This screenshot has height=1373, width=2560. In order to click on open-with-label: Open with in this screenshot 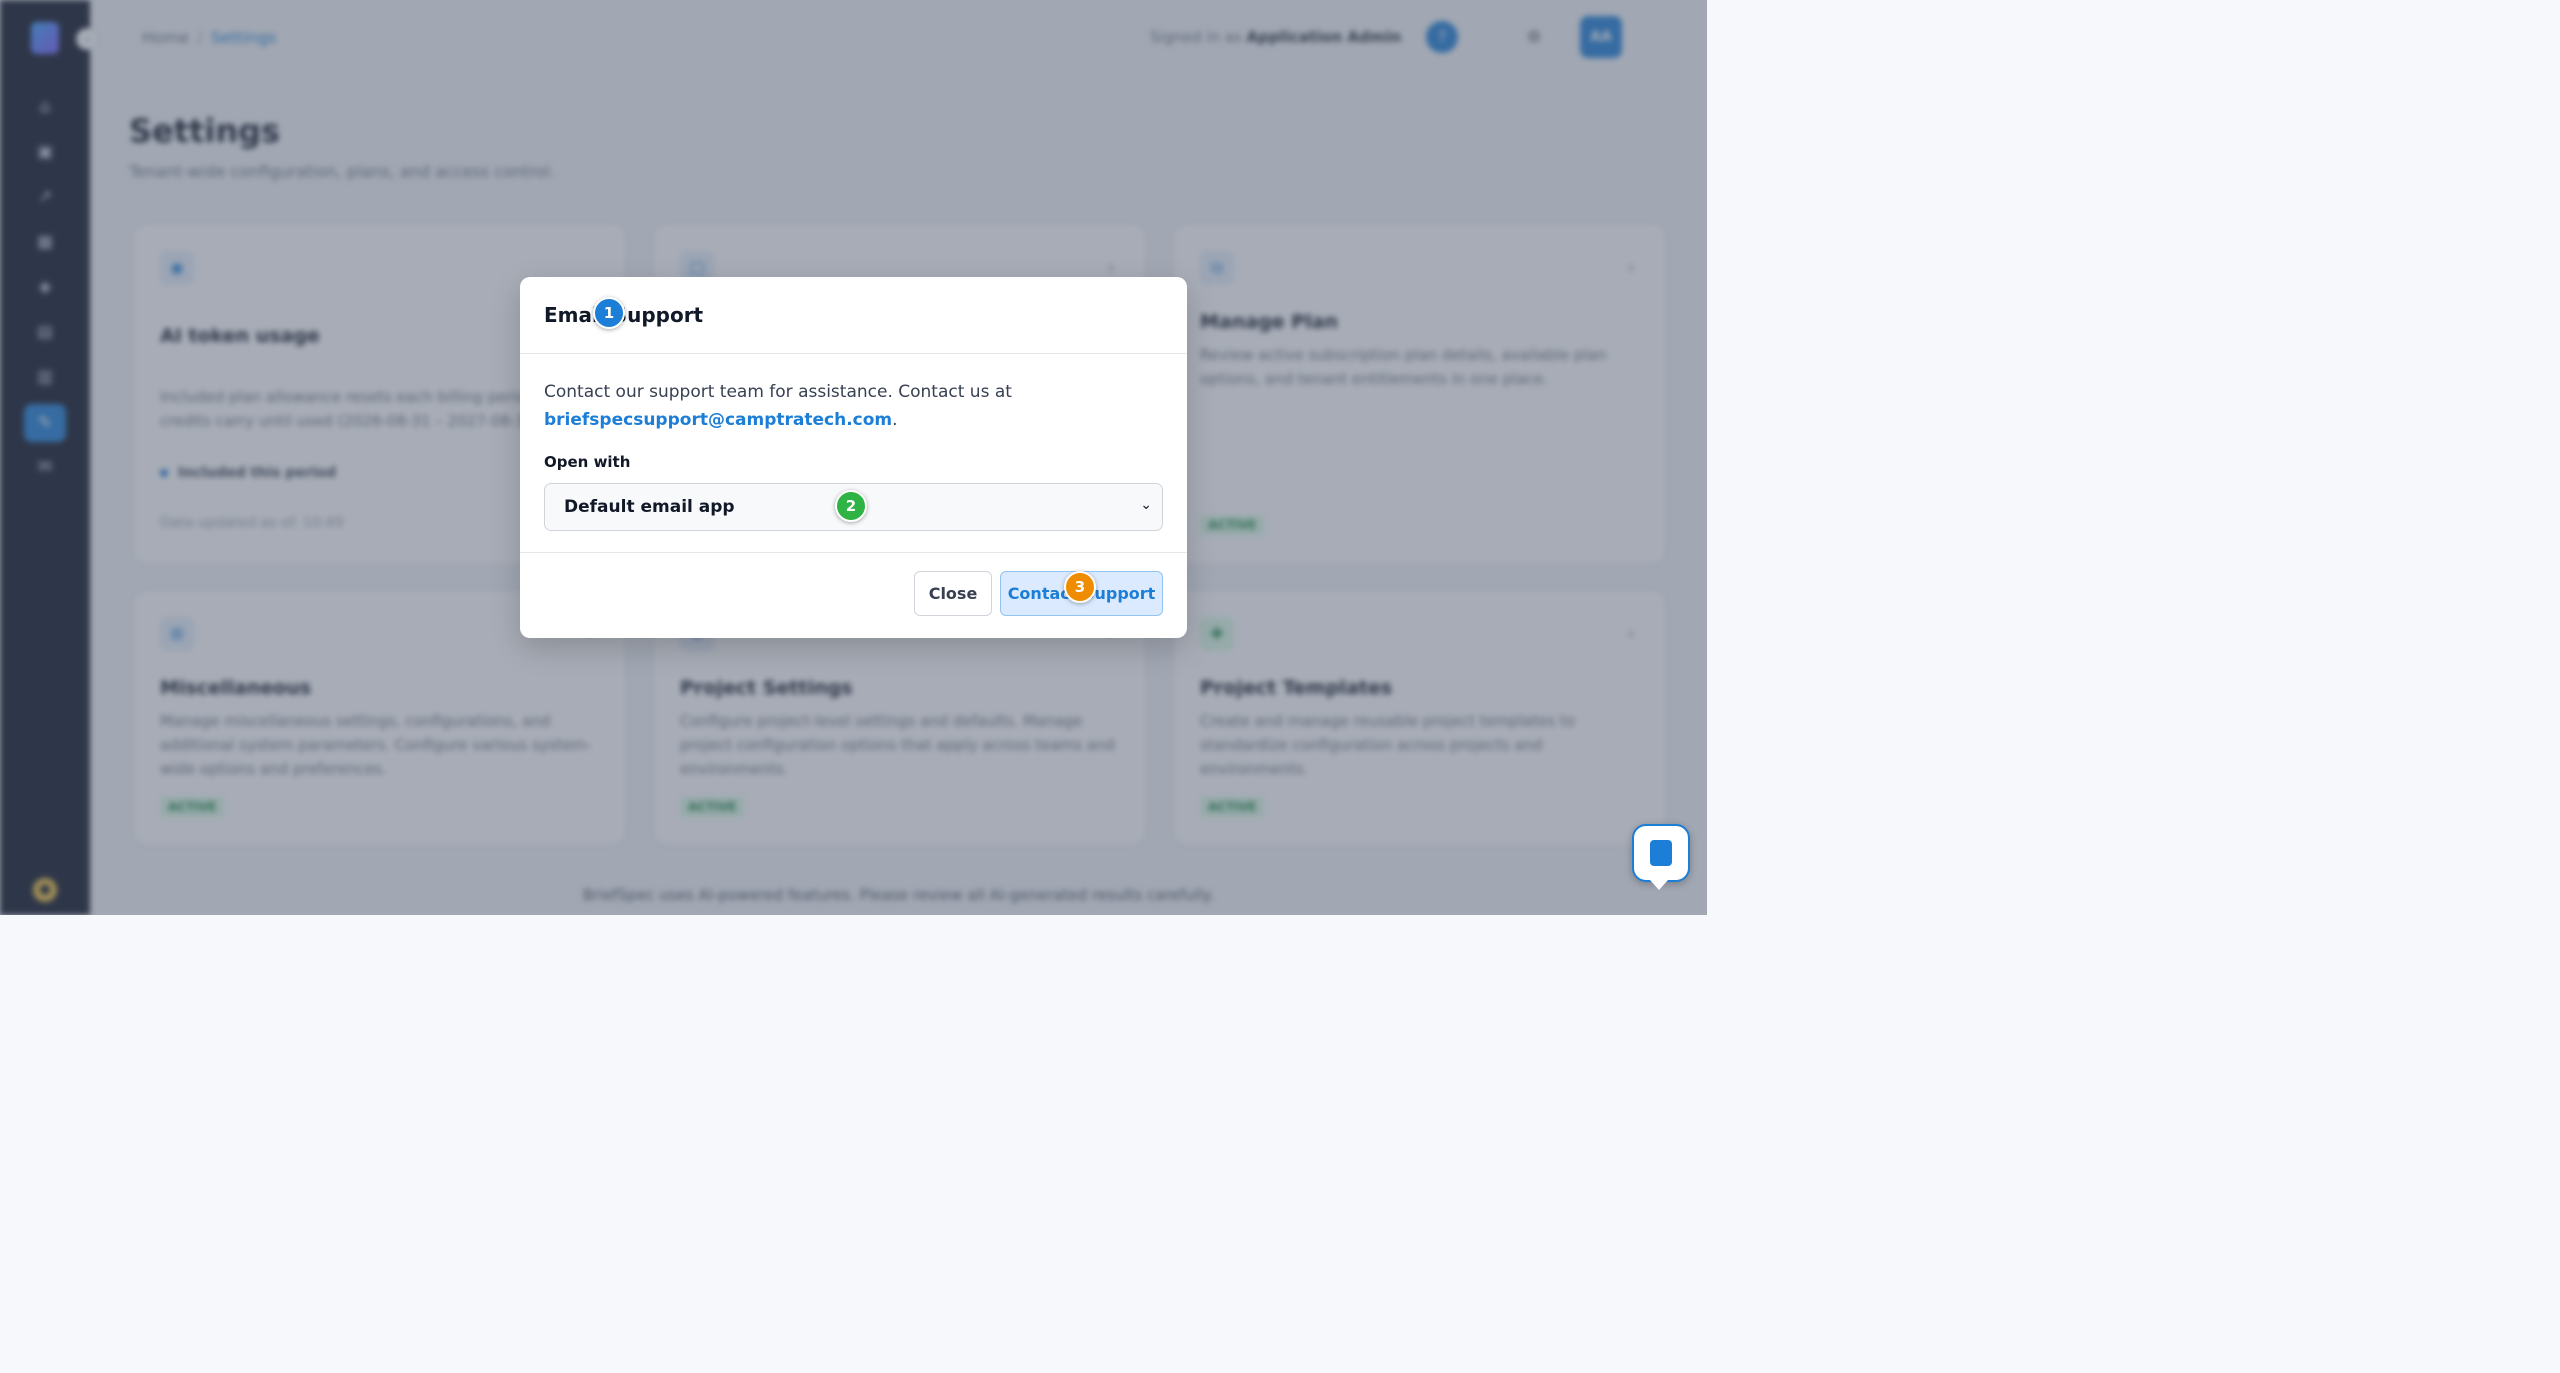, I will do `click(587, 462)`.